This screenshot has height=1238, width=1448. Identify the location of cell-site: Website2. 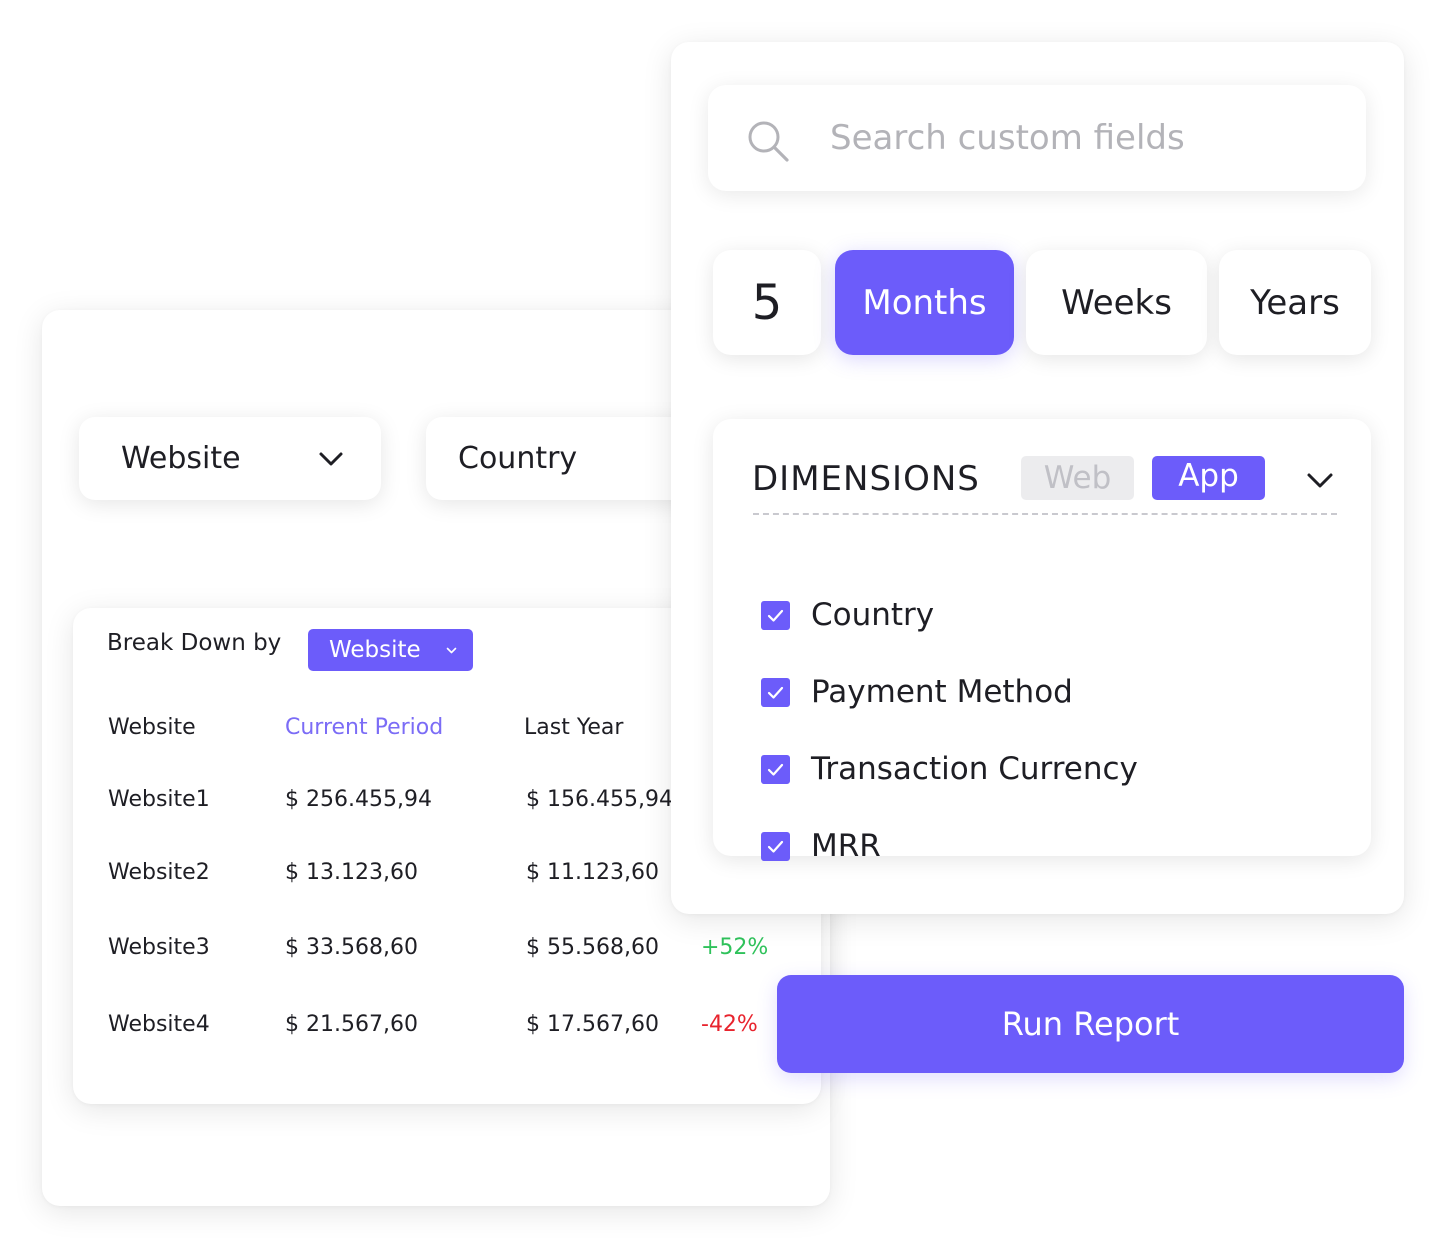
(159, 872).